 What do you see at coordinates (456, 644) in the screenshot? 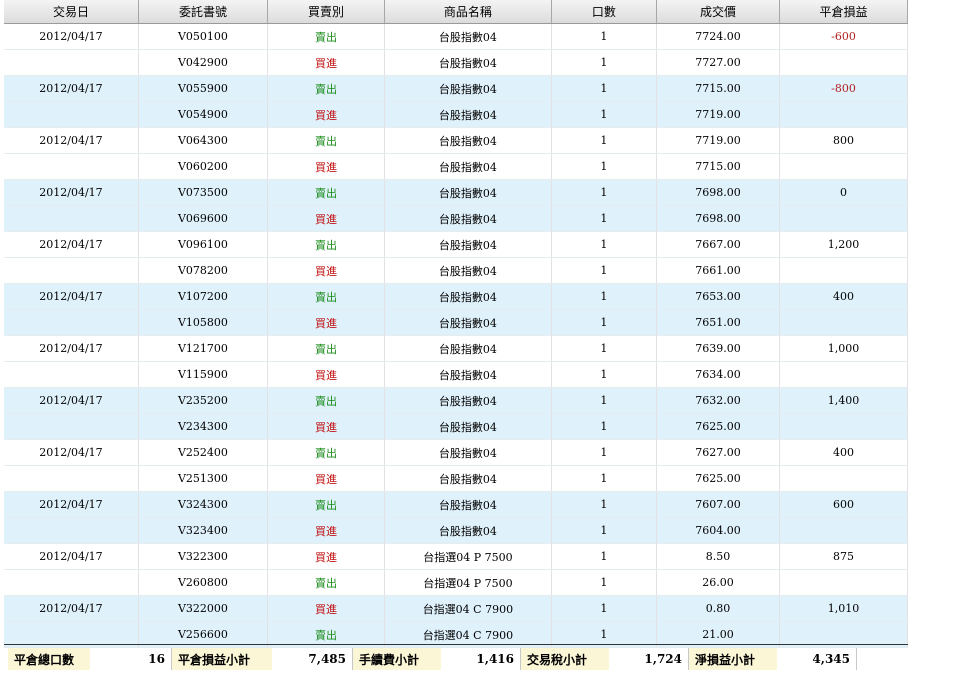
I see `footer-divider` at bounding box center [456, 644].